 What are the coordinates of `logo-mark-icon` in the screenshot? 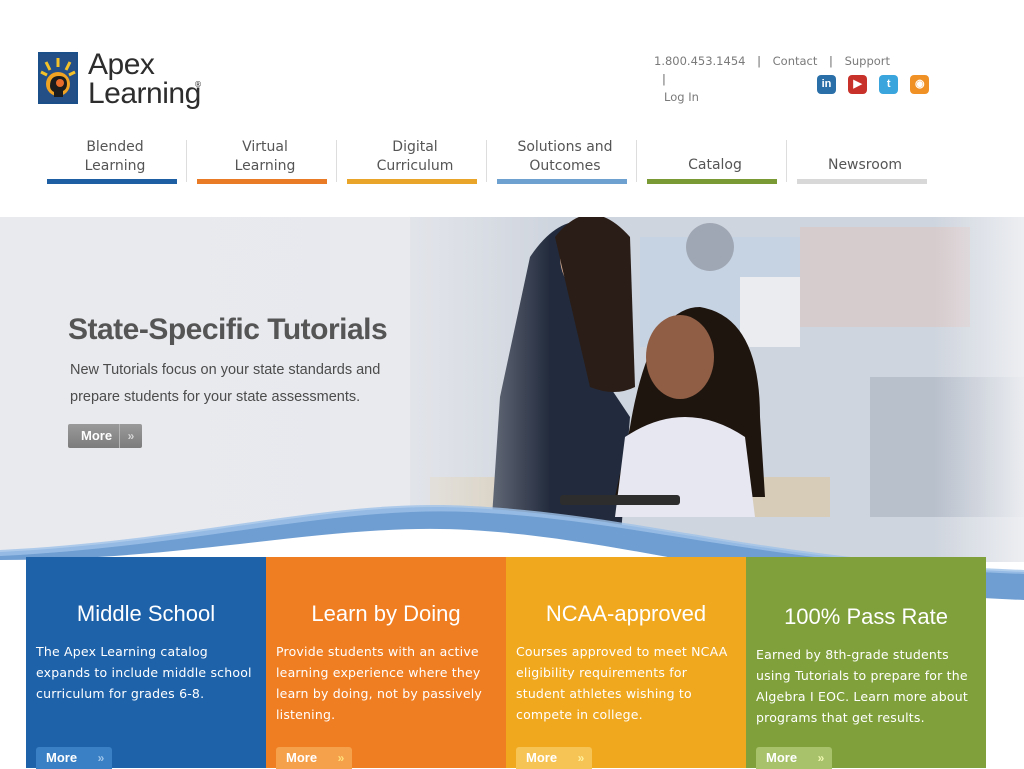 It's located at (58, 78).